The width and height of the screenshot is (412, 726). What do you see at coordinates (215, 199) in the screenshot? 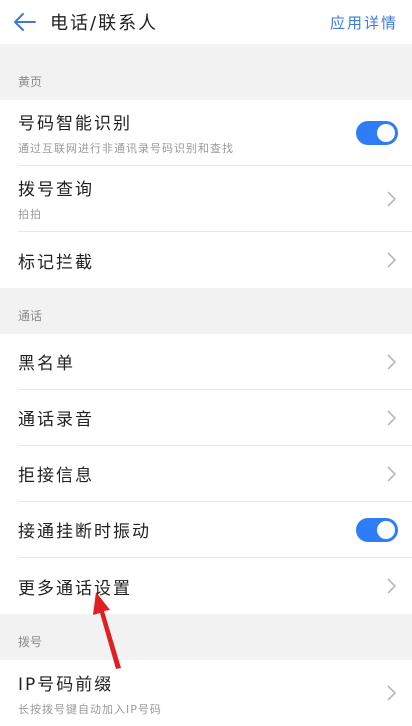
I see `setting-dial-lookup: 拨号查询 拍拍` at bounding box center [215, 199].